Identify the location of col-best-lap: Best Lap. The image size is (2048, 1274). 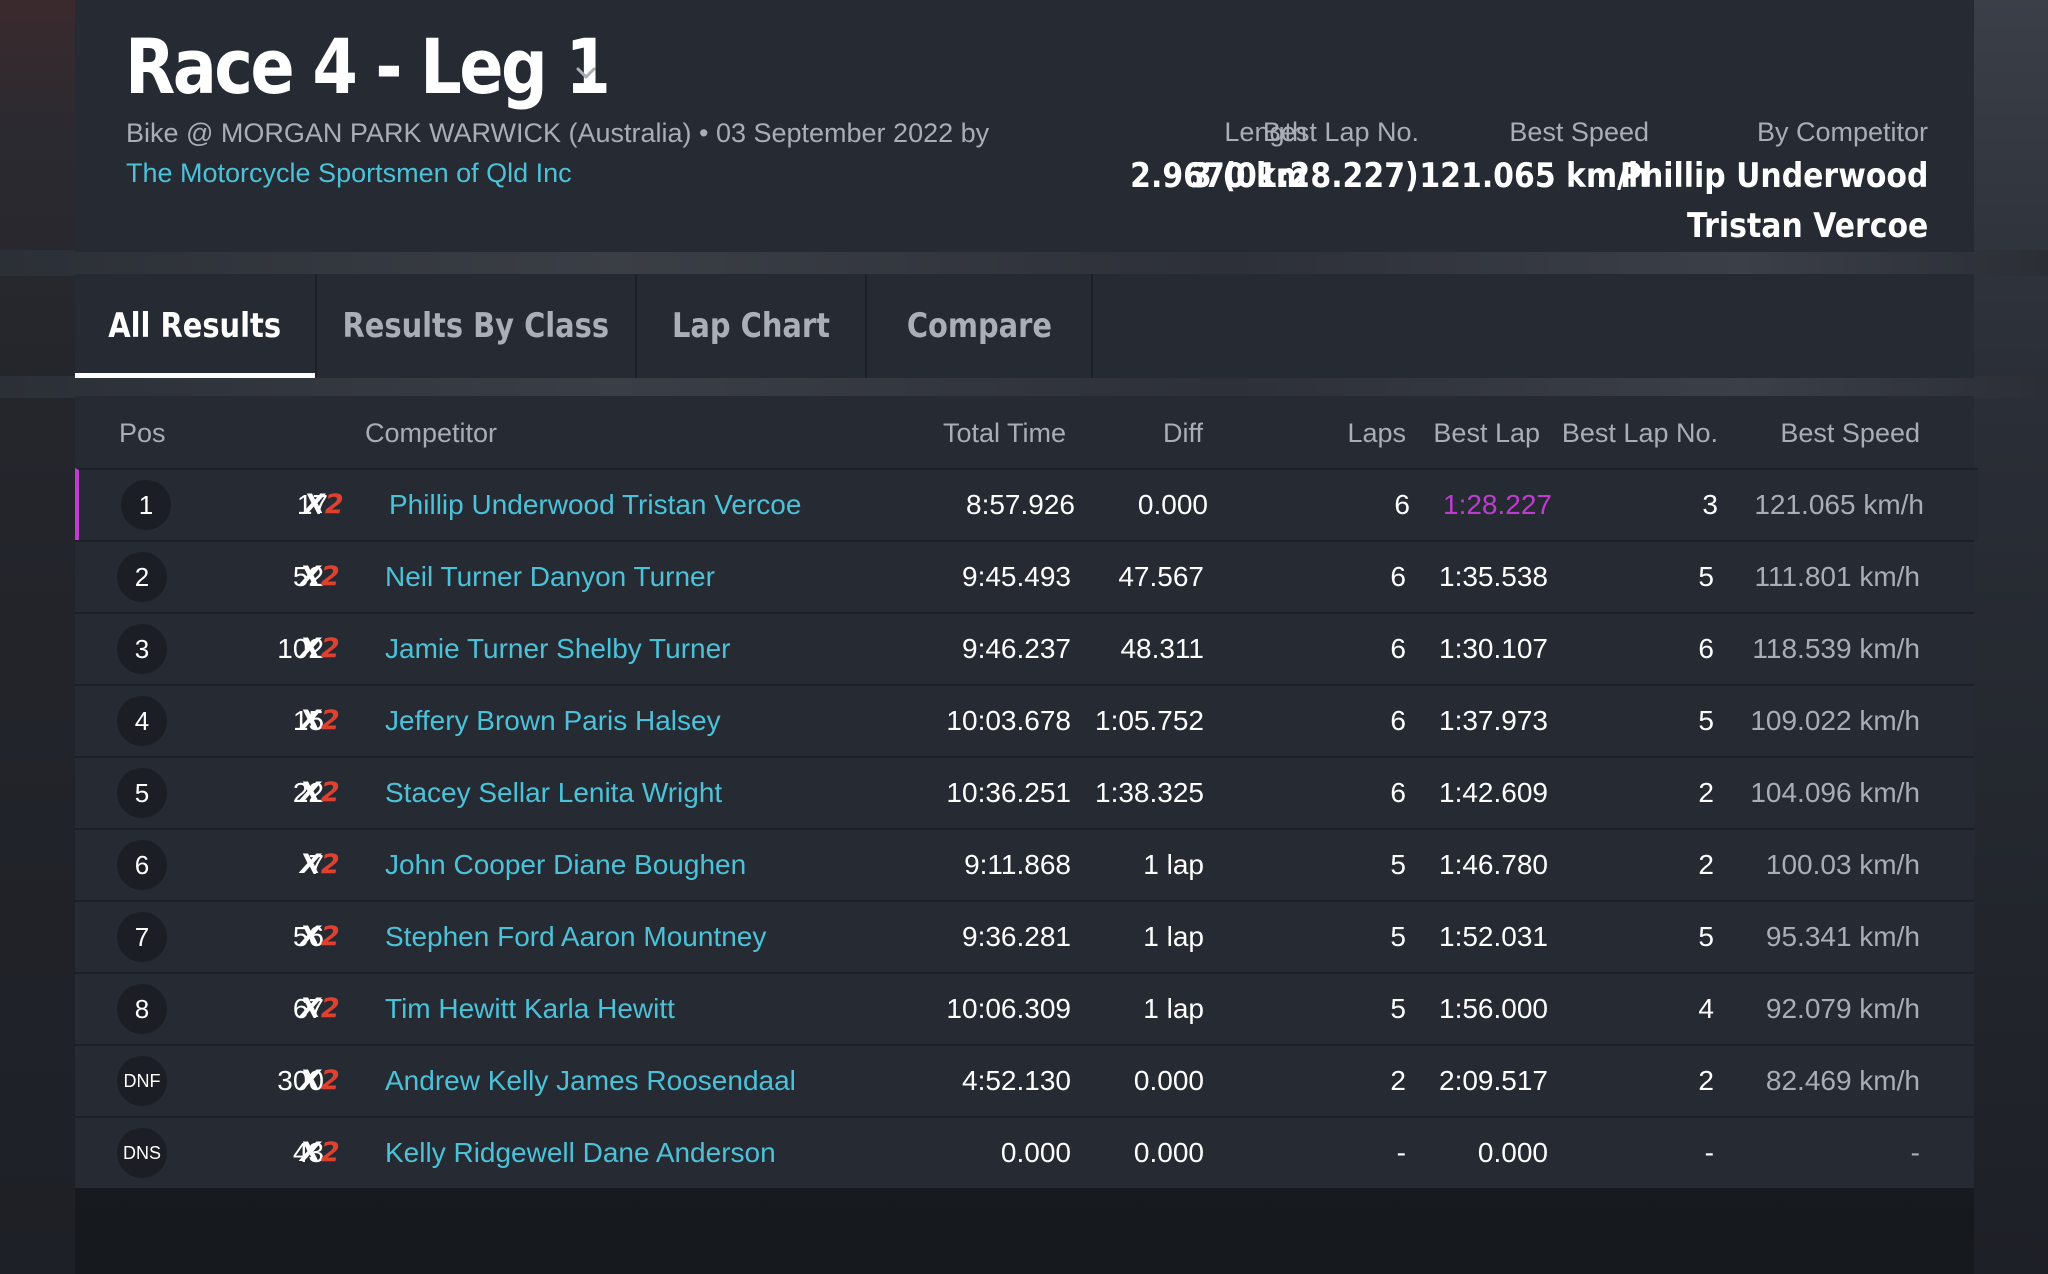
(1486, 433).